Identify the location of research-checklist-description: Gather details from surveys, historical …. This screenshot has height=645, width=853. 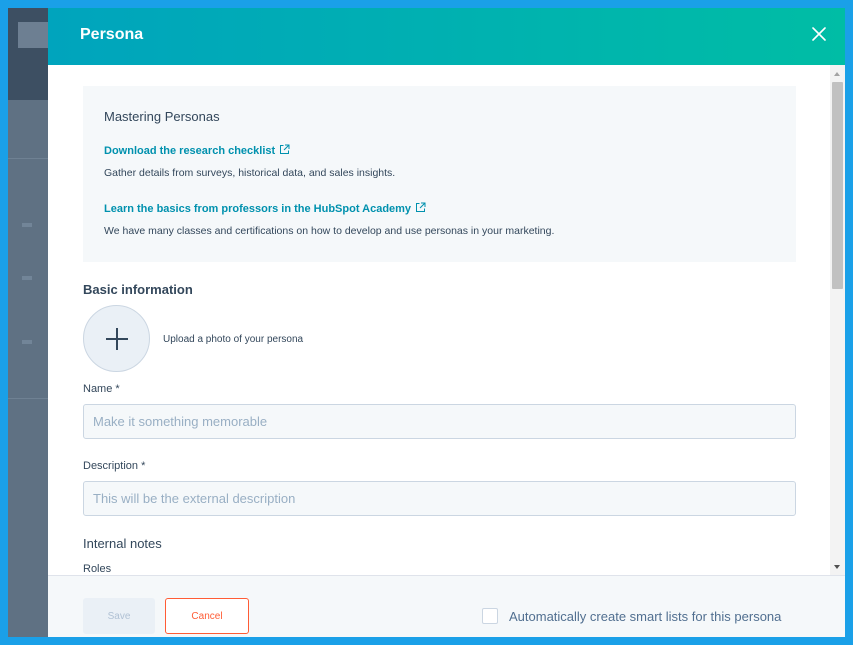
(250, 173).